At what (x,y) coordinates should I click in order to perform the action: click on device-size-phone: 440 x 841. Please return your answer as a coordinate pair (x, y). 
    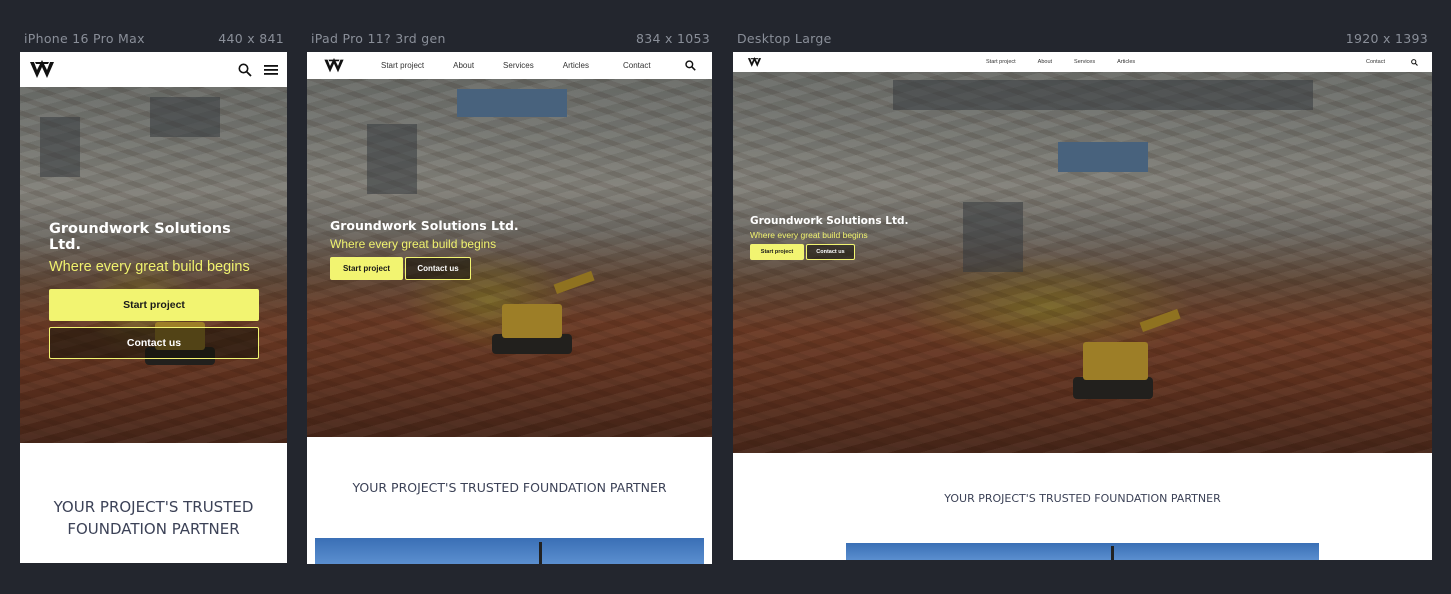
    Looking at the image, I should click on (251, 38).